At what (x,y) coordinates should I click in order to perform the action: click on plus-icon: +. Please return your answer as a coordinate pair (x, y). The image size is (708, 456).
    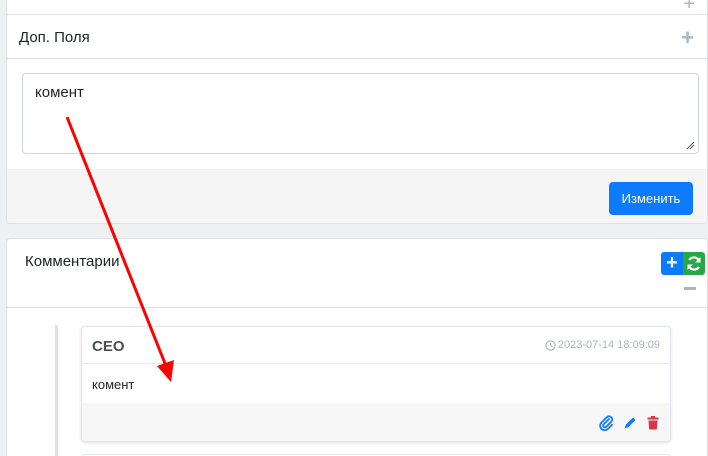
    Looking at the image, I should click on (672, 263).